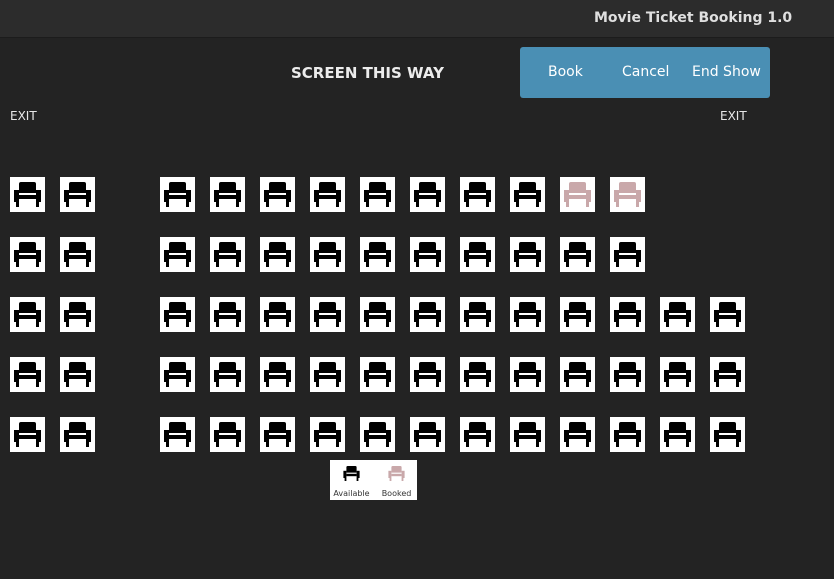 This screenshot has height=579, width=834. I want to click on legend-booked: Booked, so click(396, 480).